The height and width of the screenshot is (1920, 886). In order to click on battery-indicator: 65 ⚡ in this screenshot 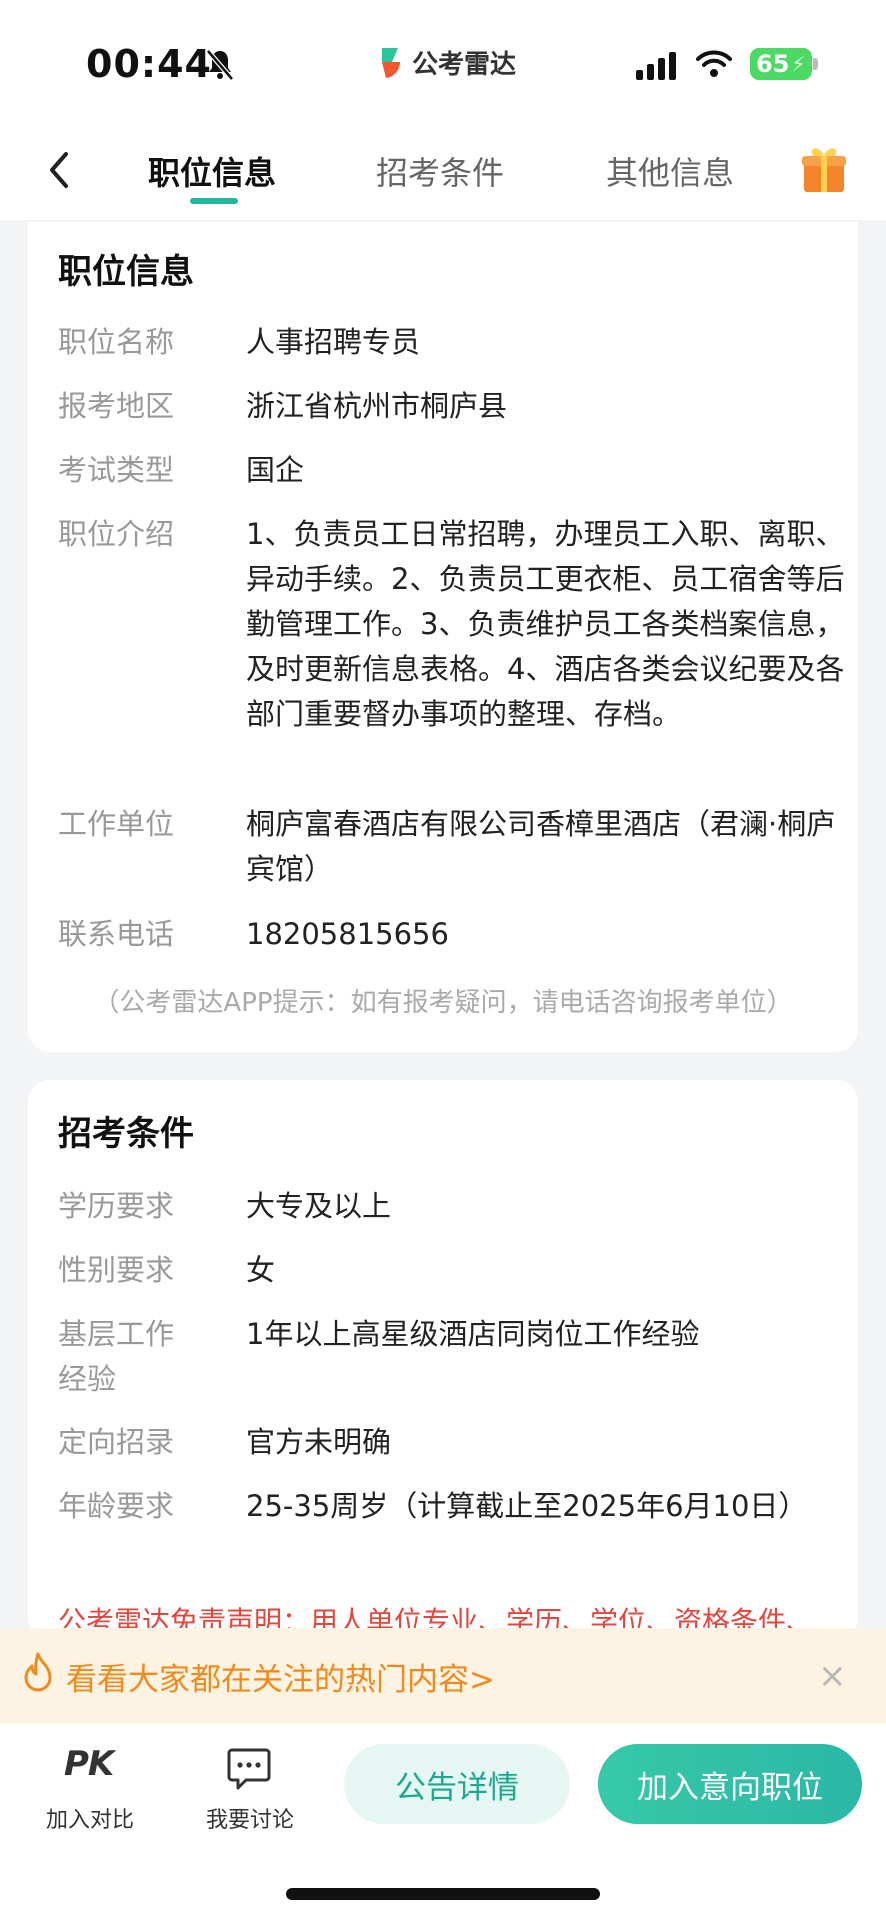, I will do `click(781, 64)`.